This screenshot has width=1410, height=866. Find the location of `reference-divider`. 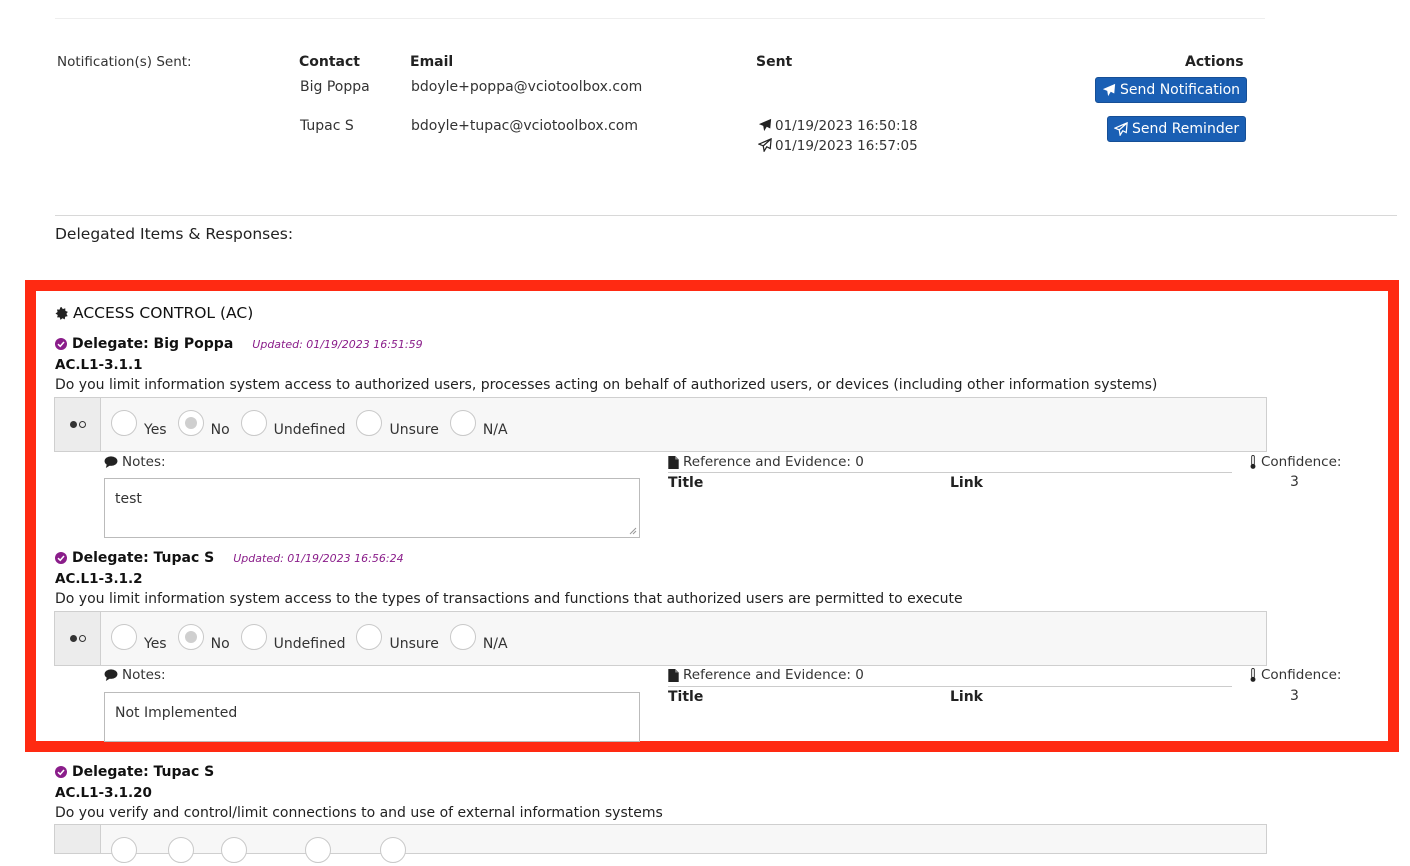

reference-divider is located at coordinates (950, 686).